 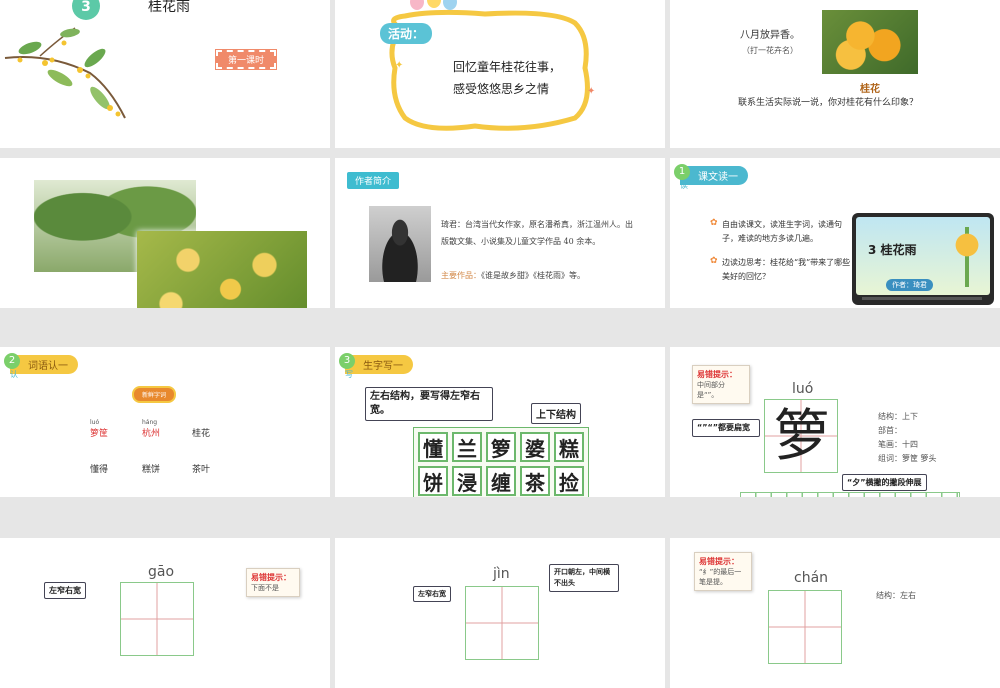 I want to click on word-pinyin, so click(x=201, y=422).